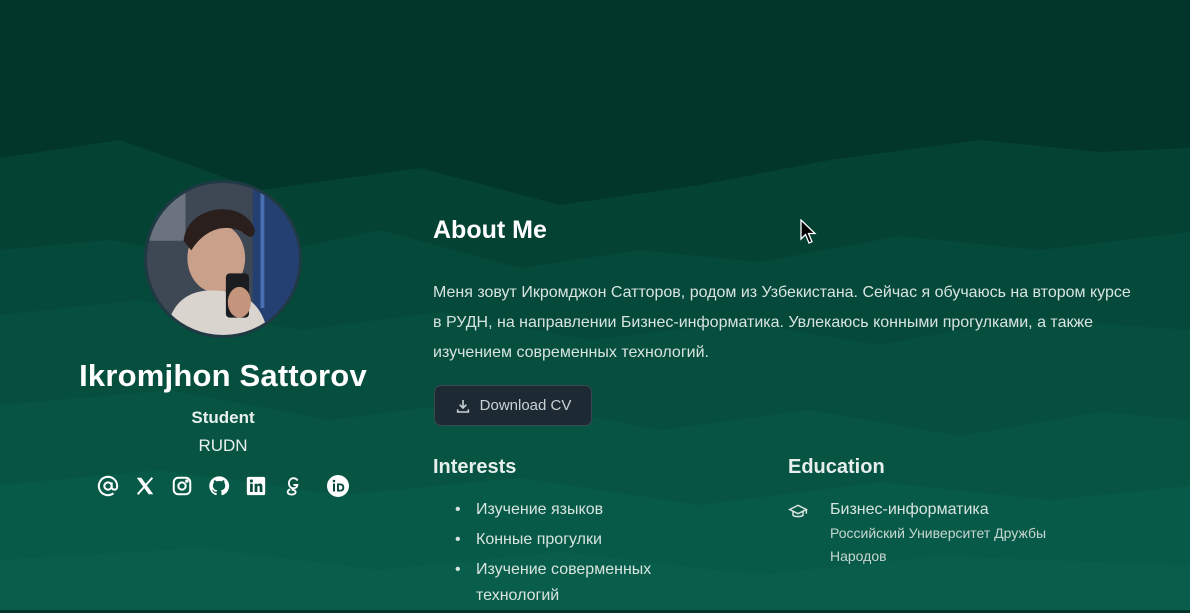 This screenshot has height=613, width=1190. What do you see at coordinates (462, 406) in the screenshot?
I see `download-icon` at bounding box center [462, 406].